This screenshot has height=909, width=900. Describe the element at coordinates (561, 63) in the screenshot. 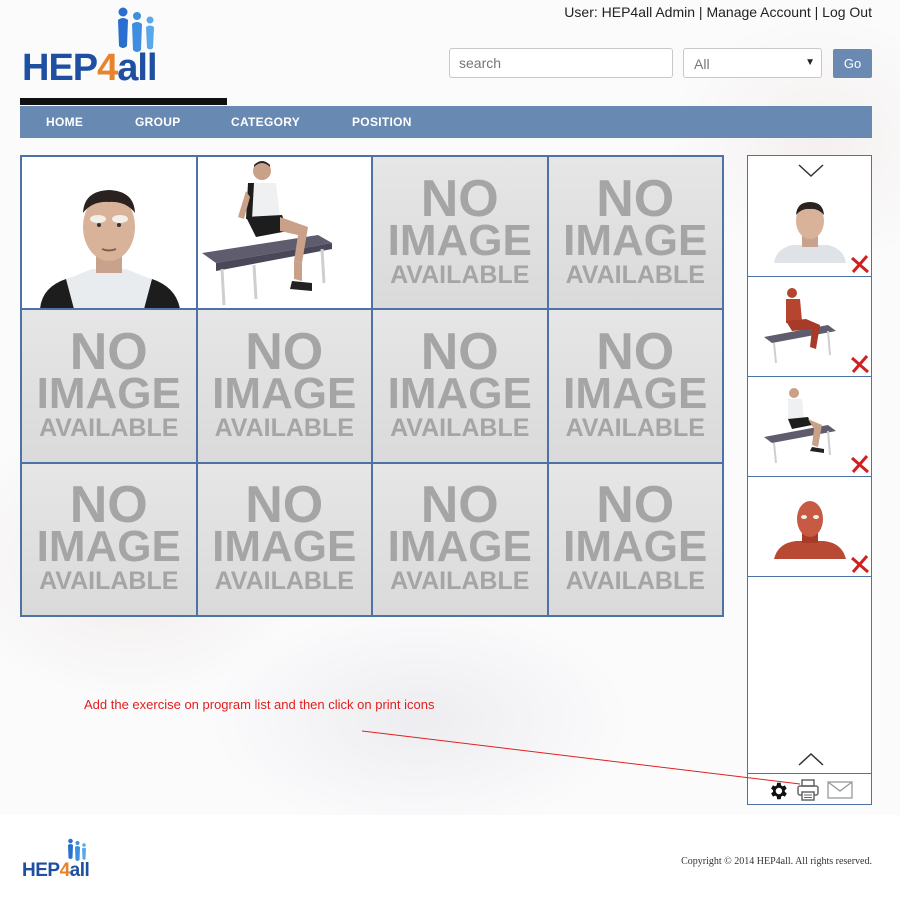

I see `search-input` at that location.